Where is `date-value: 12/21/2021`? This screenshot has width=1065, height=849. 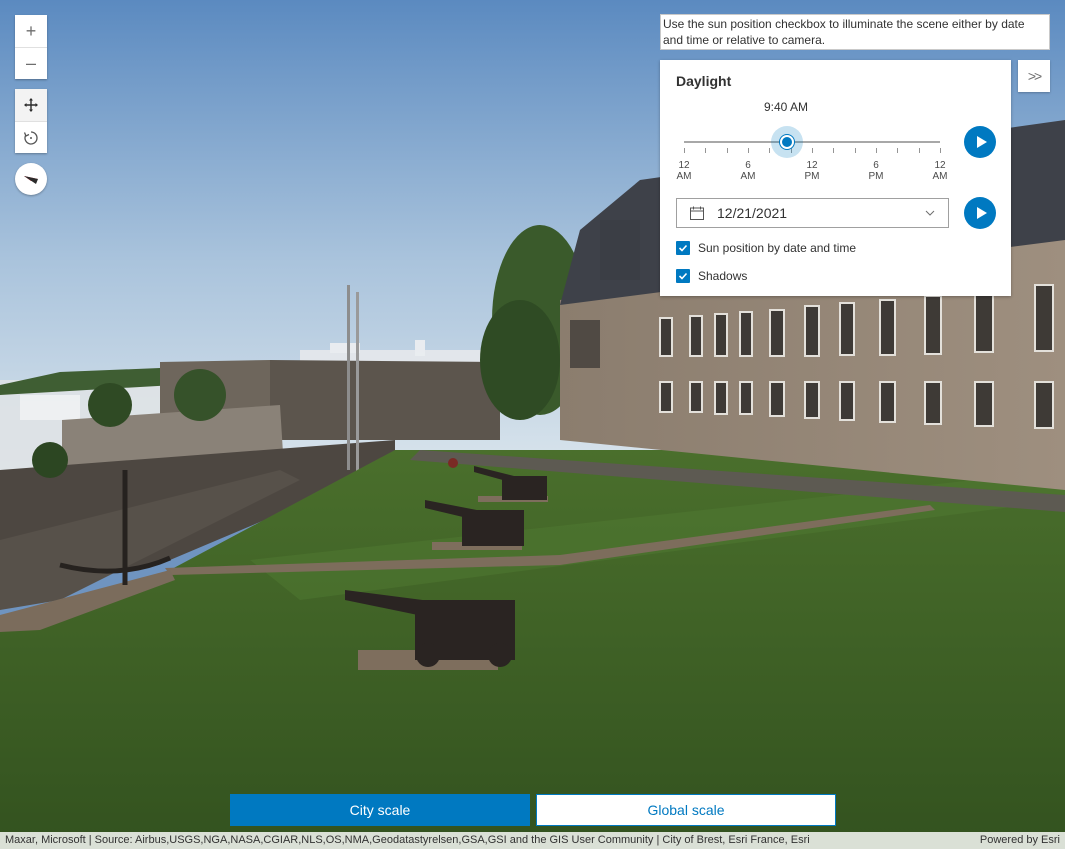 date-value: 12/21/2021 is located at coordinates (752, 213).